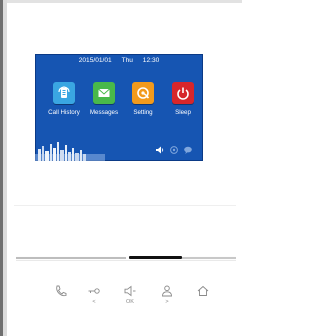 This screenshot has width=320, height=336. I want to click on status-bar: 2015/01/01 Thu 12:30, so click(119, 61).